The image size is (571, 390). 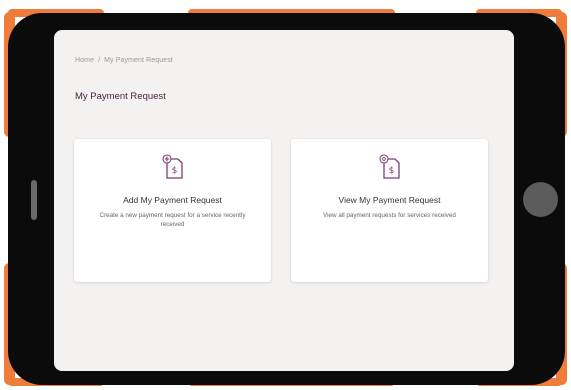 I want to click on breadcrumb: Home / My Payment Request, so click(x=124, y=60).